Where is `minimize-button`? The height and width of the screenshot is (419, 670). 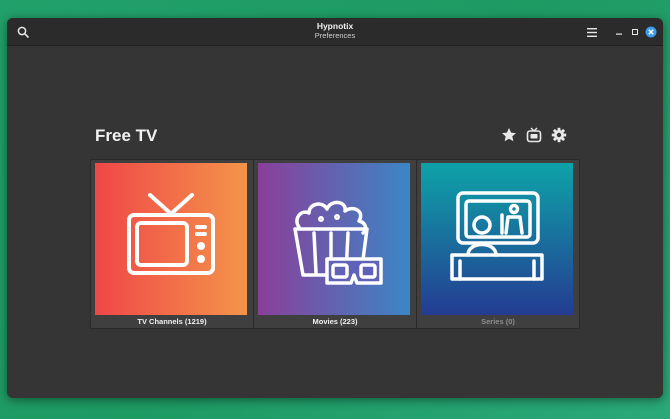 minimize-button is located at coordinates (619, 32).